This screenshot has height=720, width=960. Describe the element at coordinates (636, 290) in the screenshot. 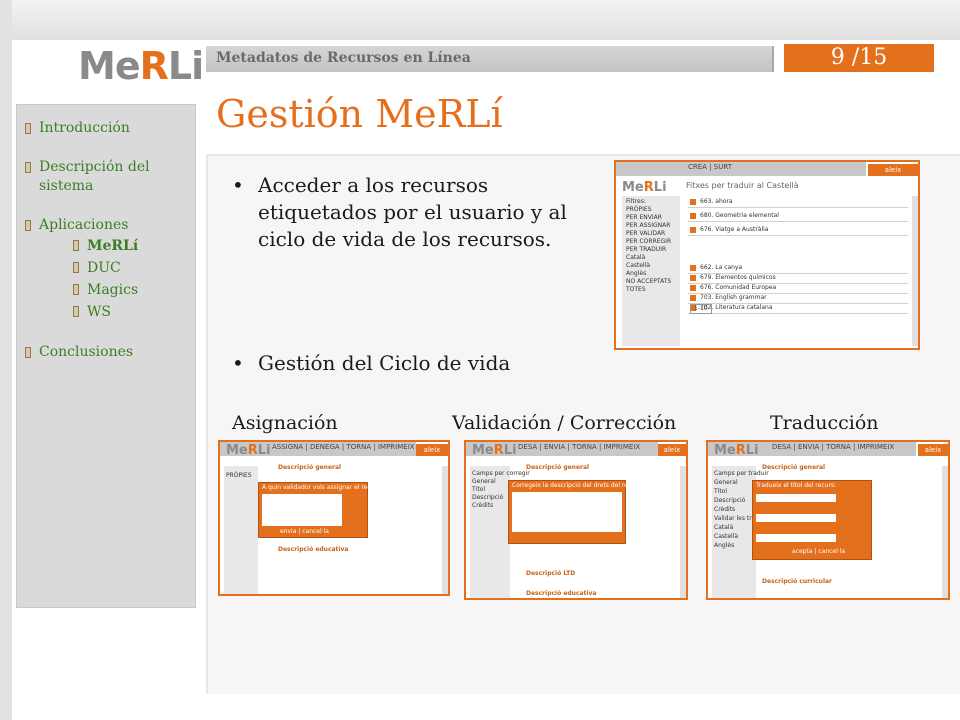

I see `filter-item: TOTES` at that location.